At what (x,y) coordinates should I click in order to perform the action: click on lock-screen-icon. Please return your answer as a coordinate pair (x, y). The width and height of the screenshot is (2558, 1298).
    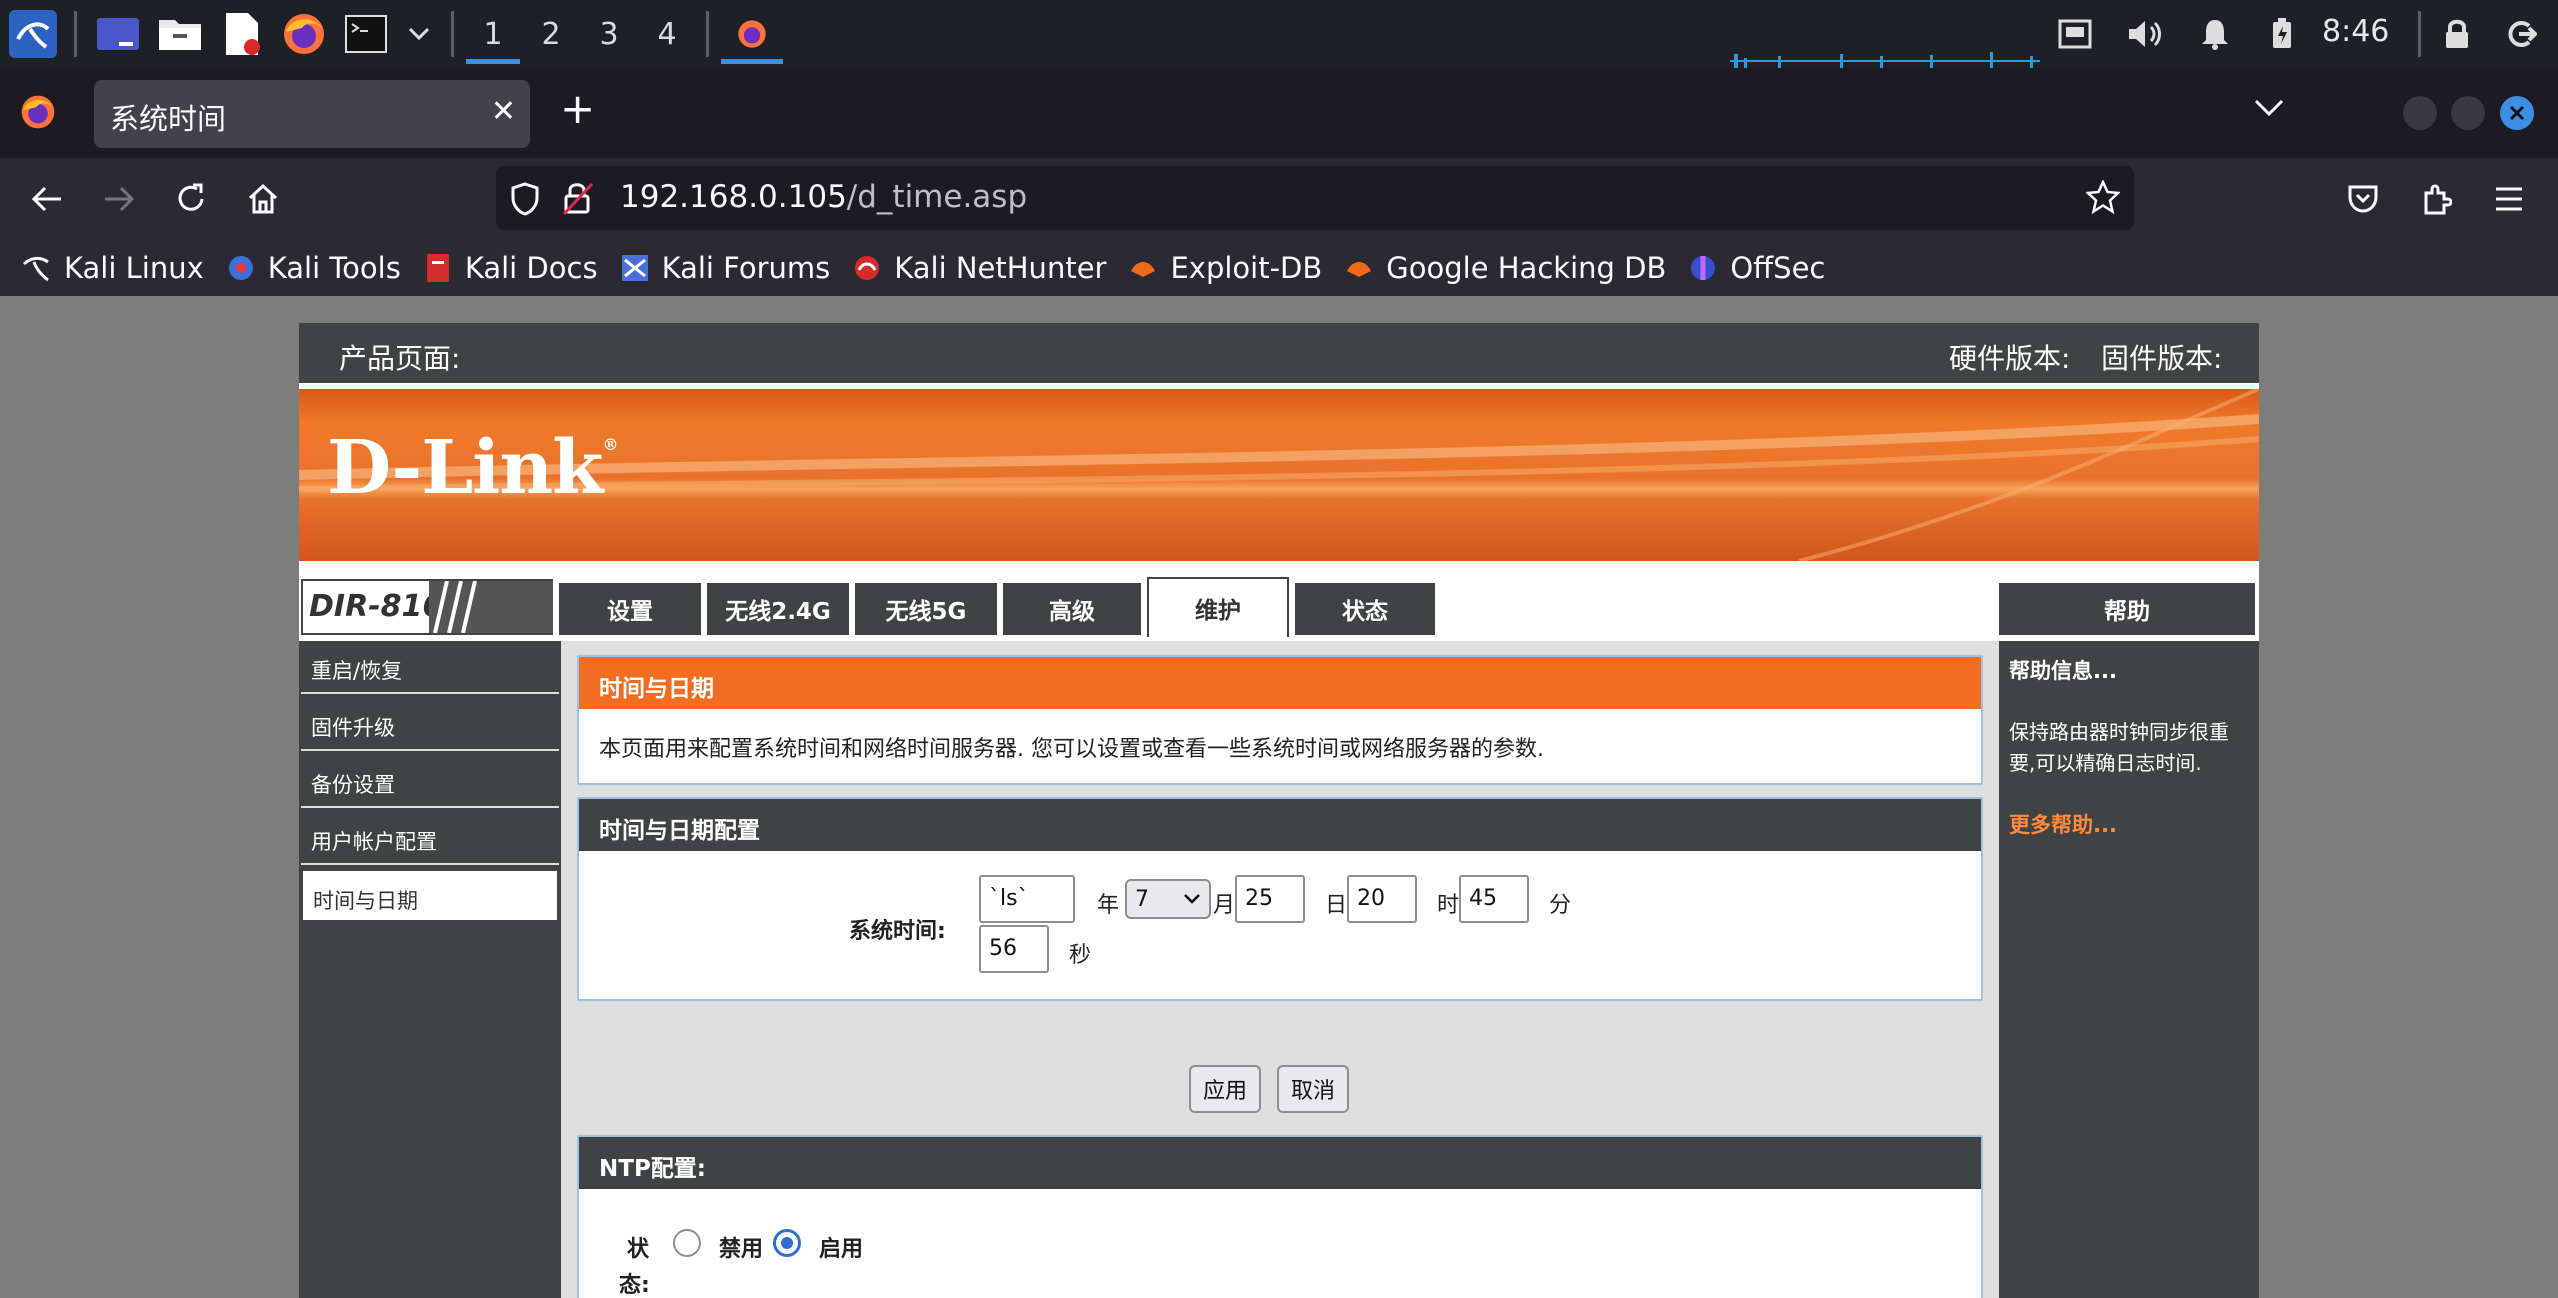
    Looking at the image, I should click on (2457, 34).